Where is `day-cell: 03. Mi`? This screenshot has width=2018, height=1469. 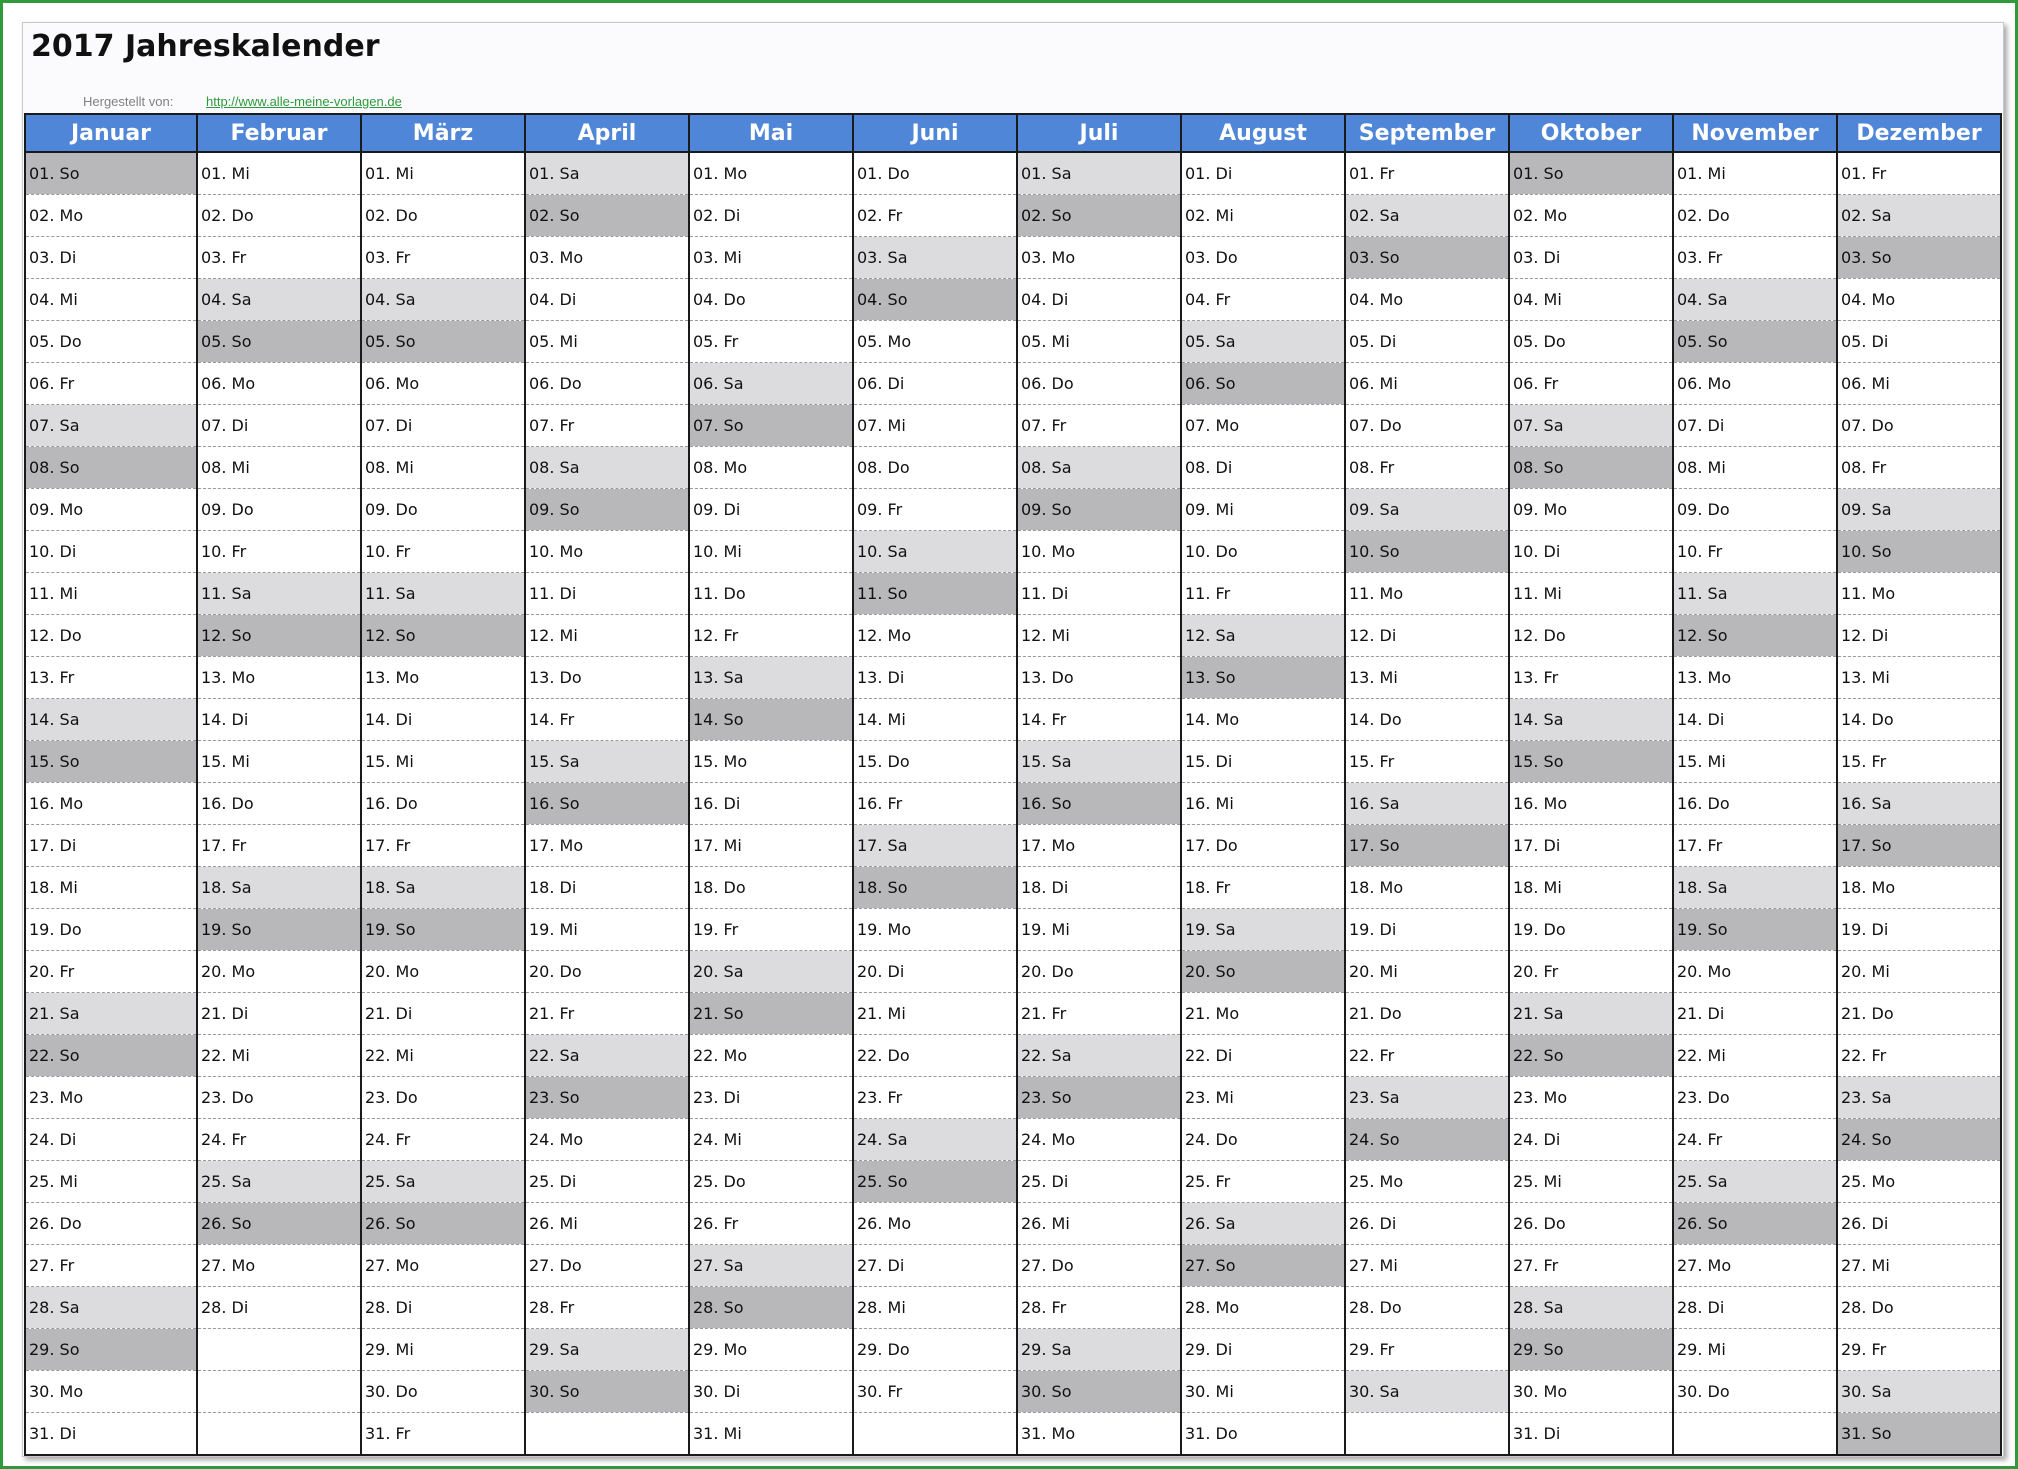 day-cell: 03. Mi is located at coordinates (771, 257).